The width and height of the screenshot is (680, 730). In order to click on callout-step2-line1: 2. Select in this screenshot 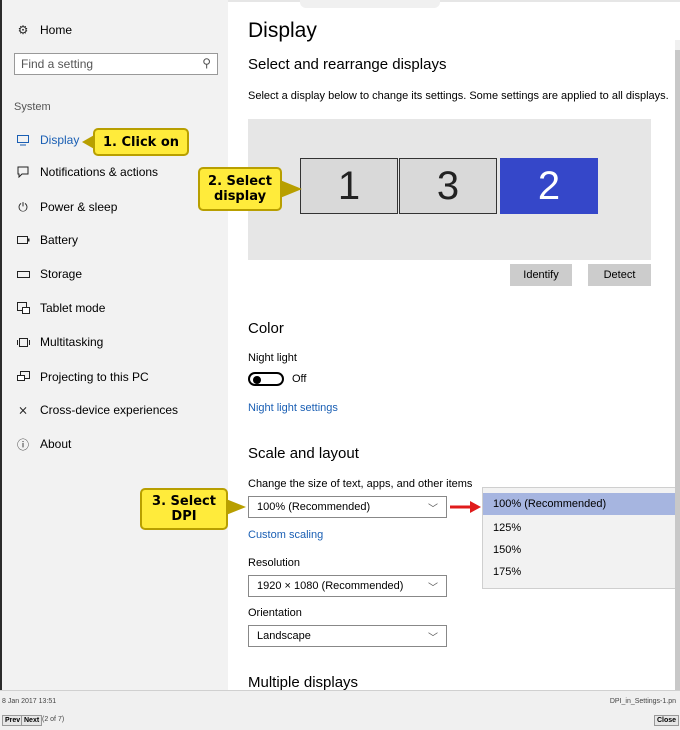, I will do `click(240, 181)`.